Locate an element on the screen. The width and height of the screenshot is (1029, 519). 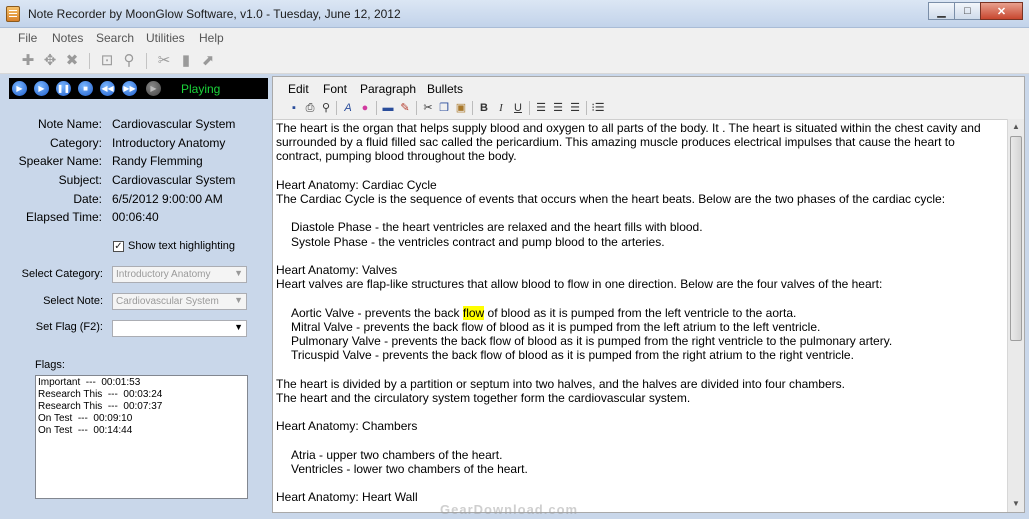
select-note-dropdown: Cardiovascular System ▼ is located at coordinates (179, 301).